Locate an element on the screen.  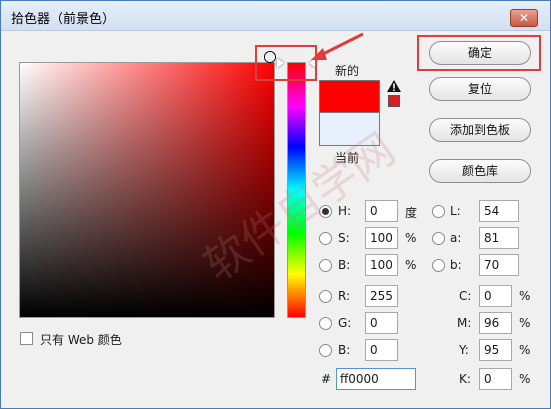
web-colors-only-label: 只有 Web 颜色 is located at coordinates (81, 340).